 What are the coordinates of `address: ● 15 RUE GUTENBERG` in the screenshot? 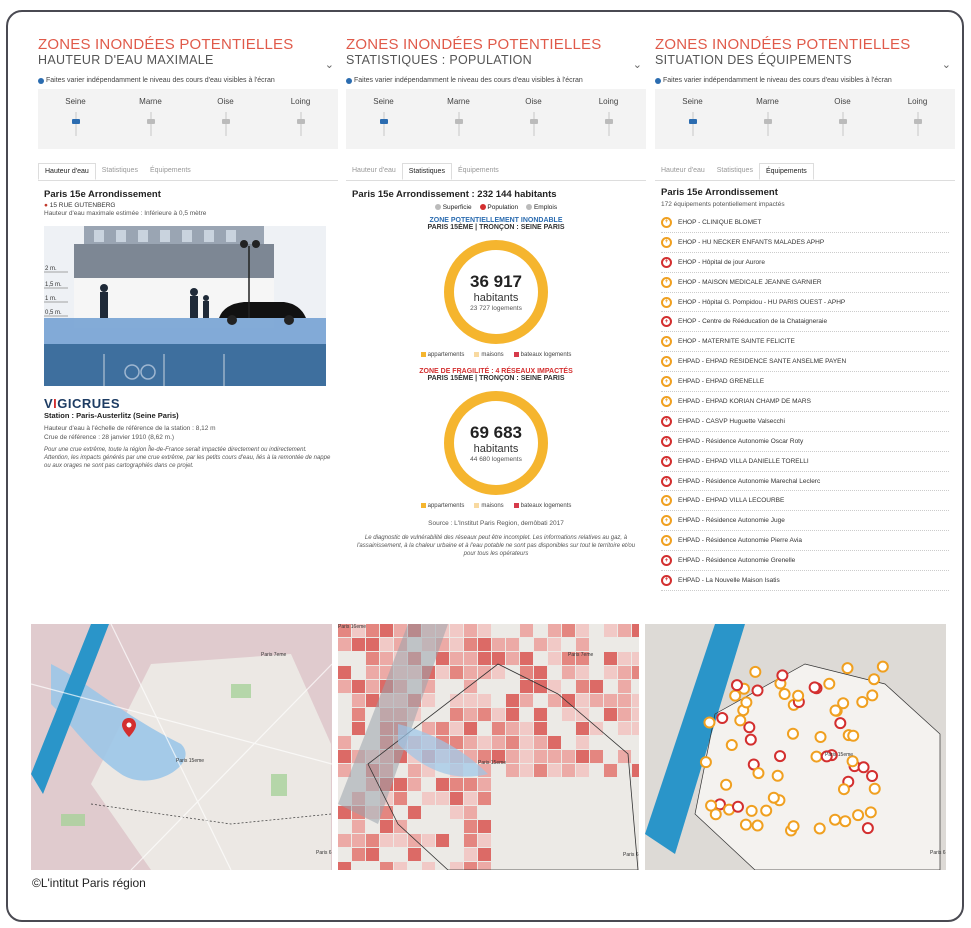 It's located at (188, 205).